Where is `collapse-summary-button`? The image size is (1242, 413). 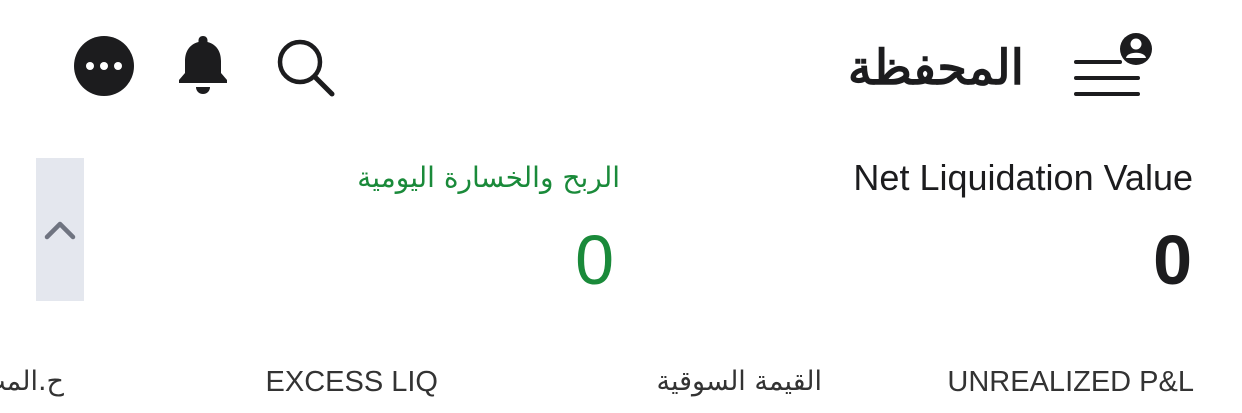
collapse-summary-button is located at coordinates (60, 229).